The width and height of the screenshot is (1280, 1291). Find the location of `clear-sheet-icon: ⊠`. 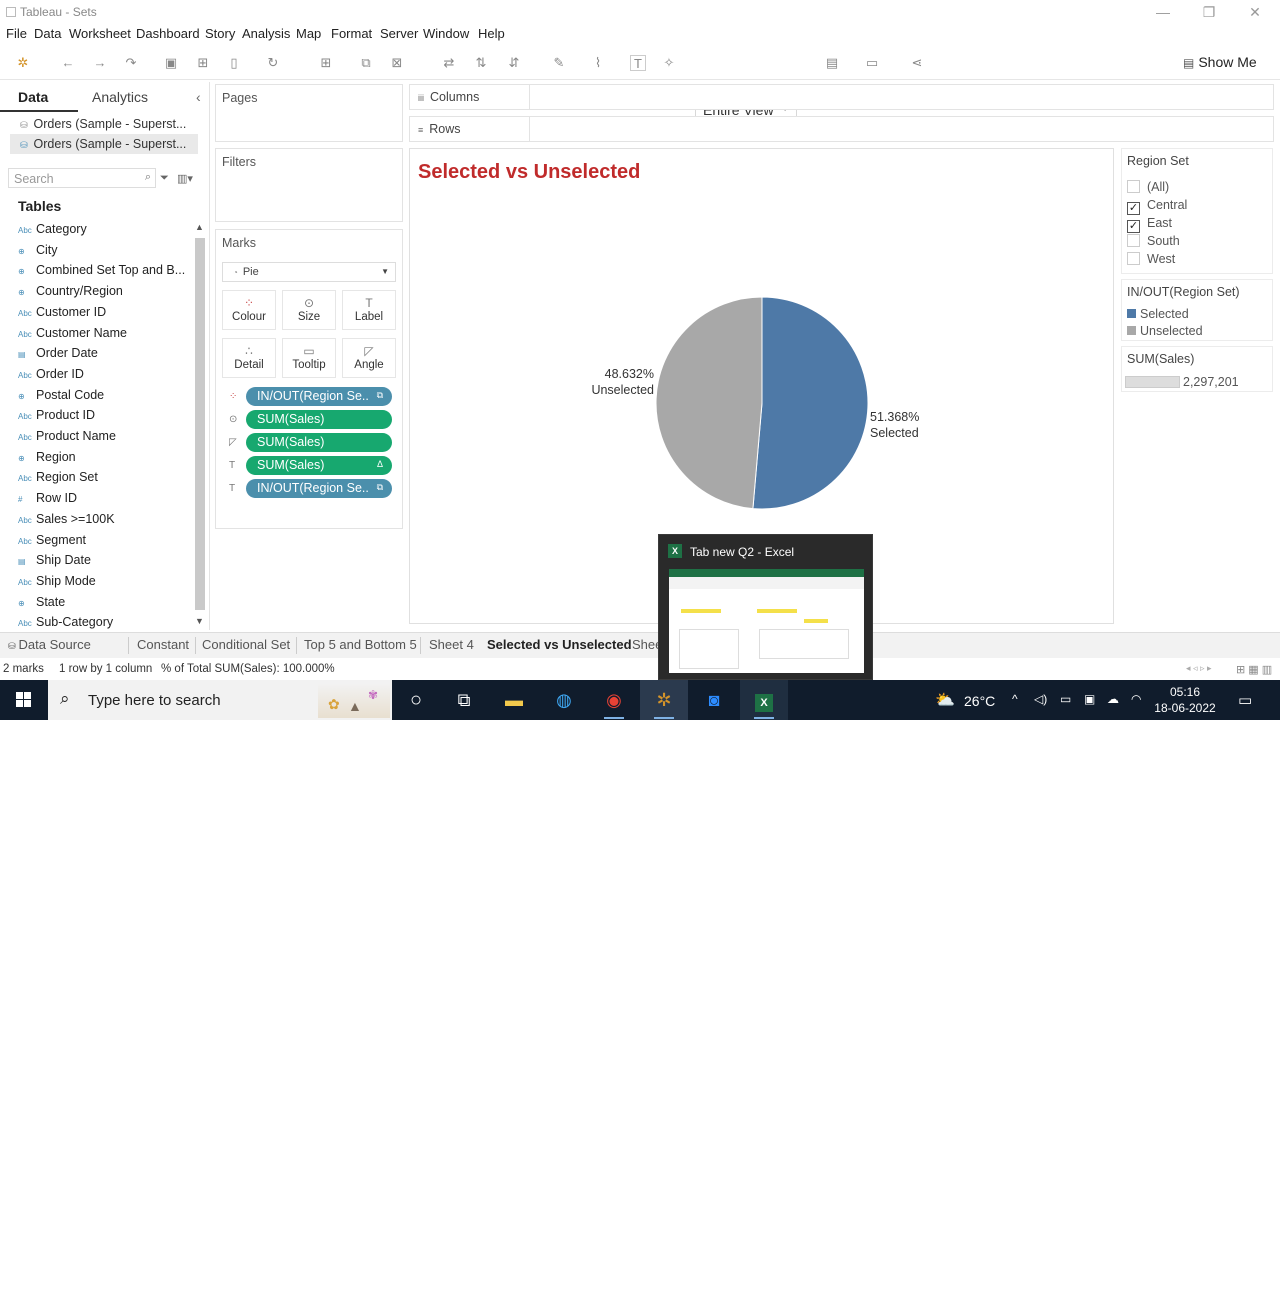

clear-sheet-icon: ⊠ is located at coordinates (397, 63).